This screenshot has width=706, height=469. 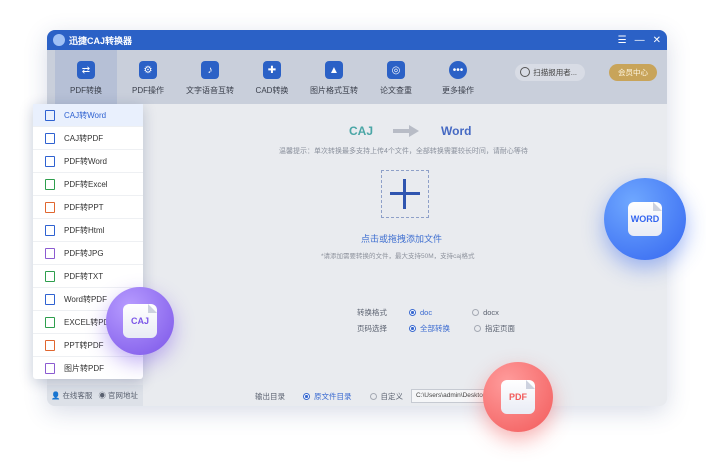 I want to click on convert-icon: ⇄, so click(x=86, y=70).